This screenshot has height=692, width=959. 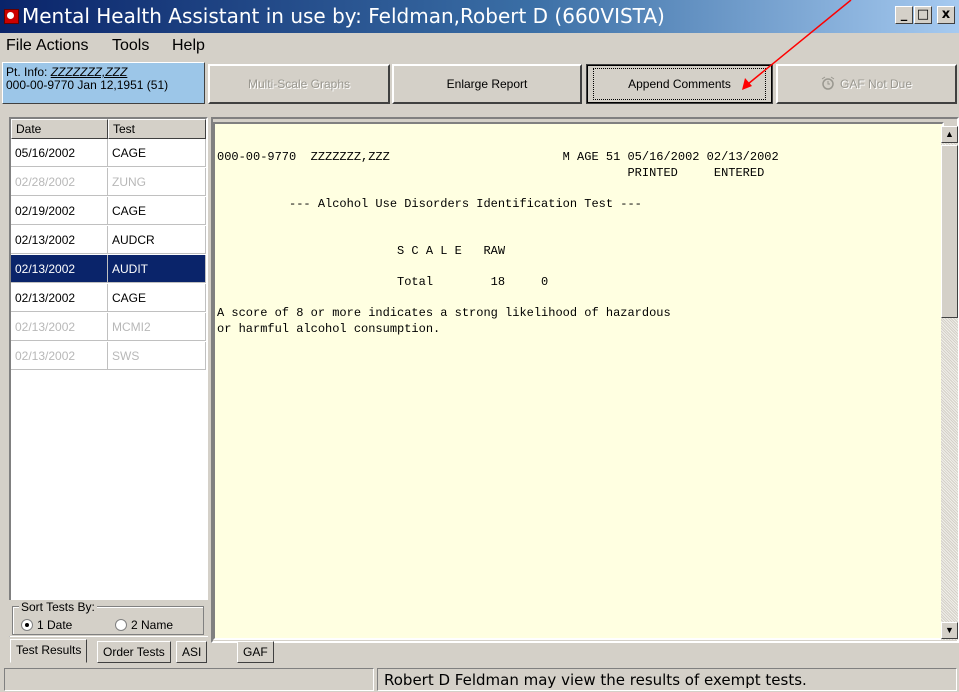 What do you see at coordinates (329, 328) in the screenshot?
I see `report-line: or harmful alcohol consumption.` at bounding box center [329, 328].